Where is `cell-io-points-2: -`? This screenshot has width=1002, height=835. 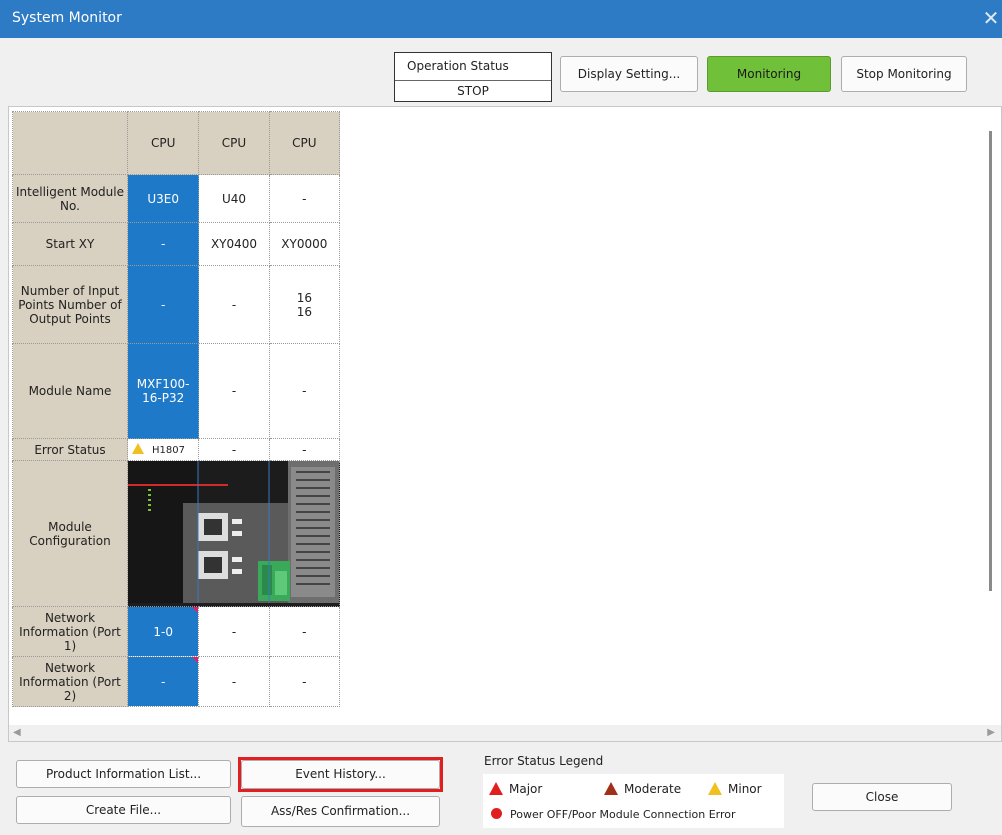
cell-io-points-2: - is located at coordinates (234, 304).